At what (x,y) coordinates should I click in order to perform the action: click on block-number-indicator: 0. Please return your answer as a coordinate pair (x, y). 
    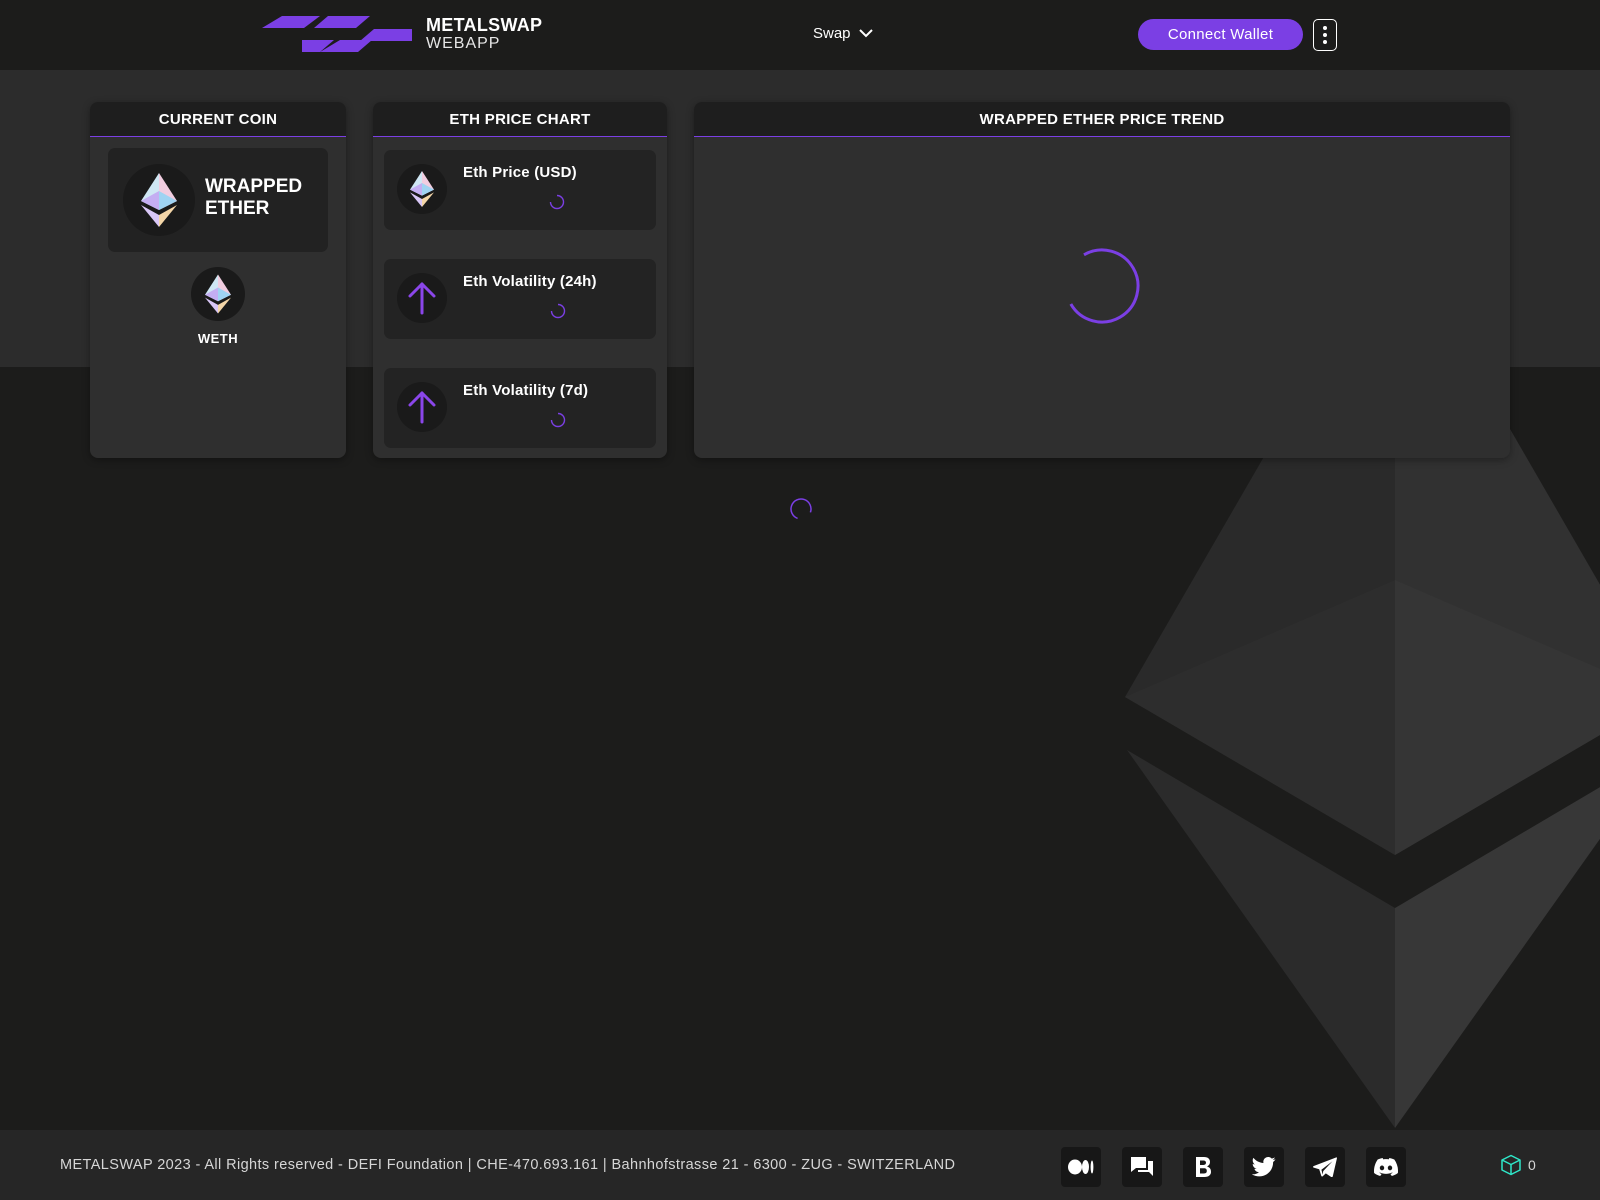
    Looking at the image, I should click on (1518, 1165).